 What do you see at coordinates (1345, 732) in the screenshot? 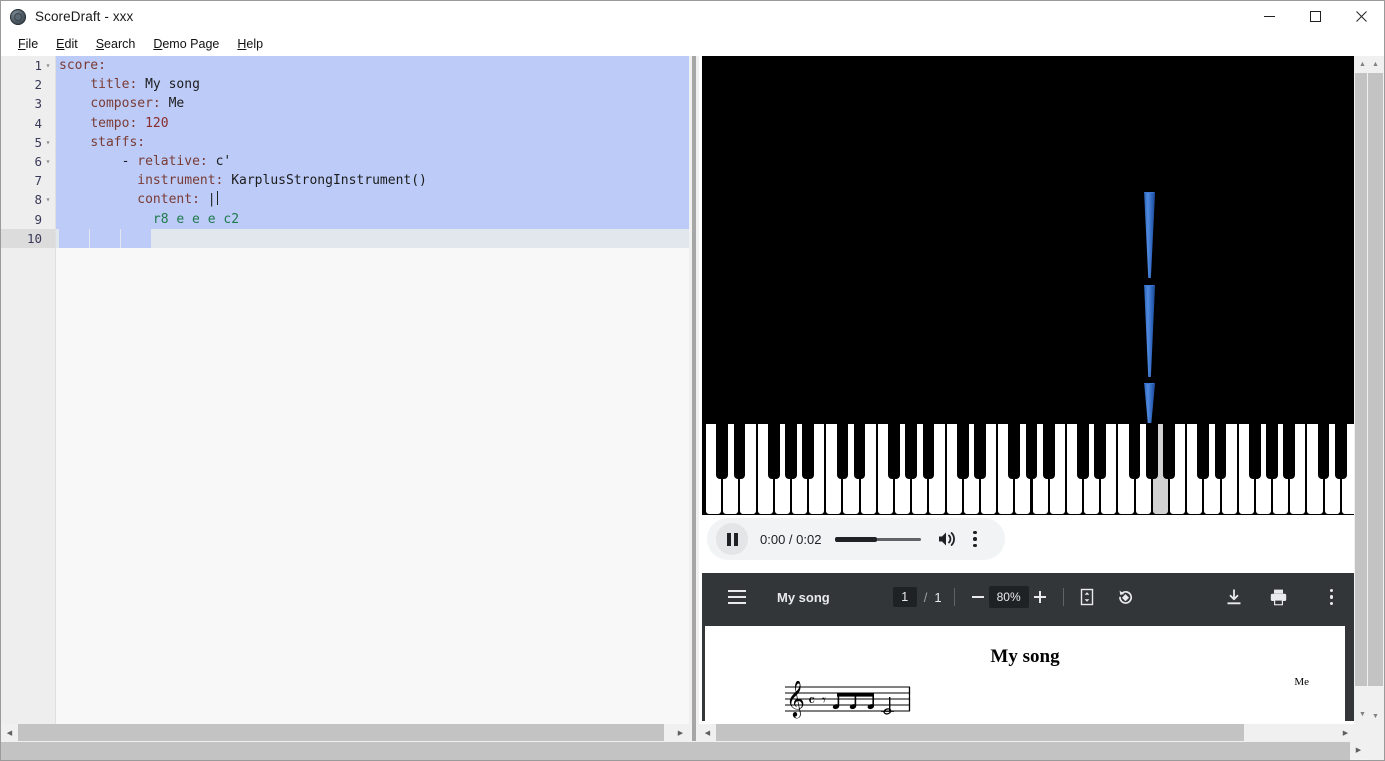
I see `preview-hscroll-right-arrow: ▶` at bounding box center [1345, 732].